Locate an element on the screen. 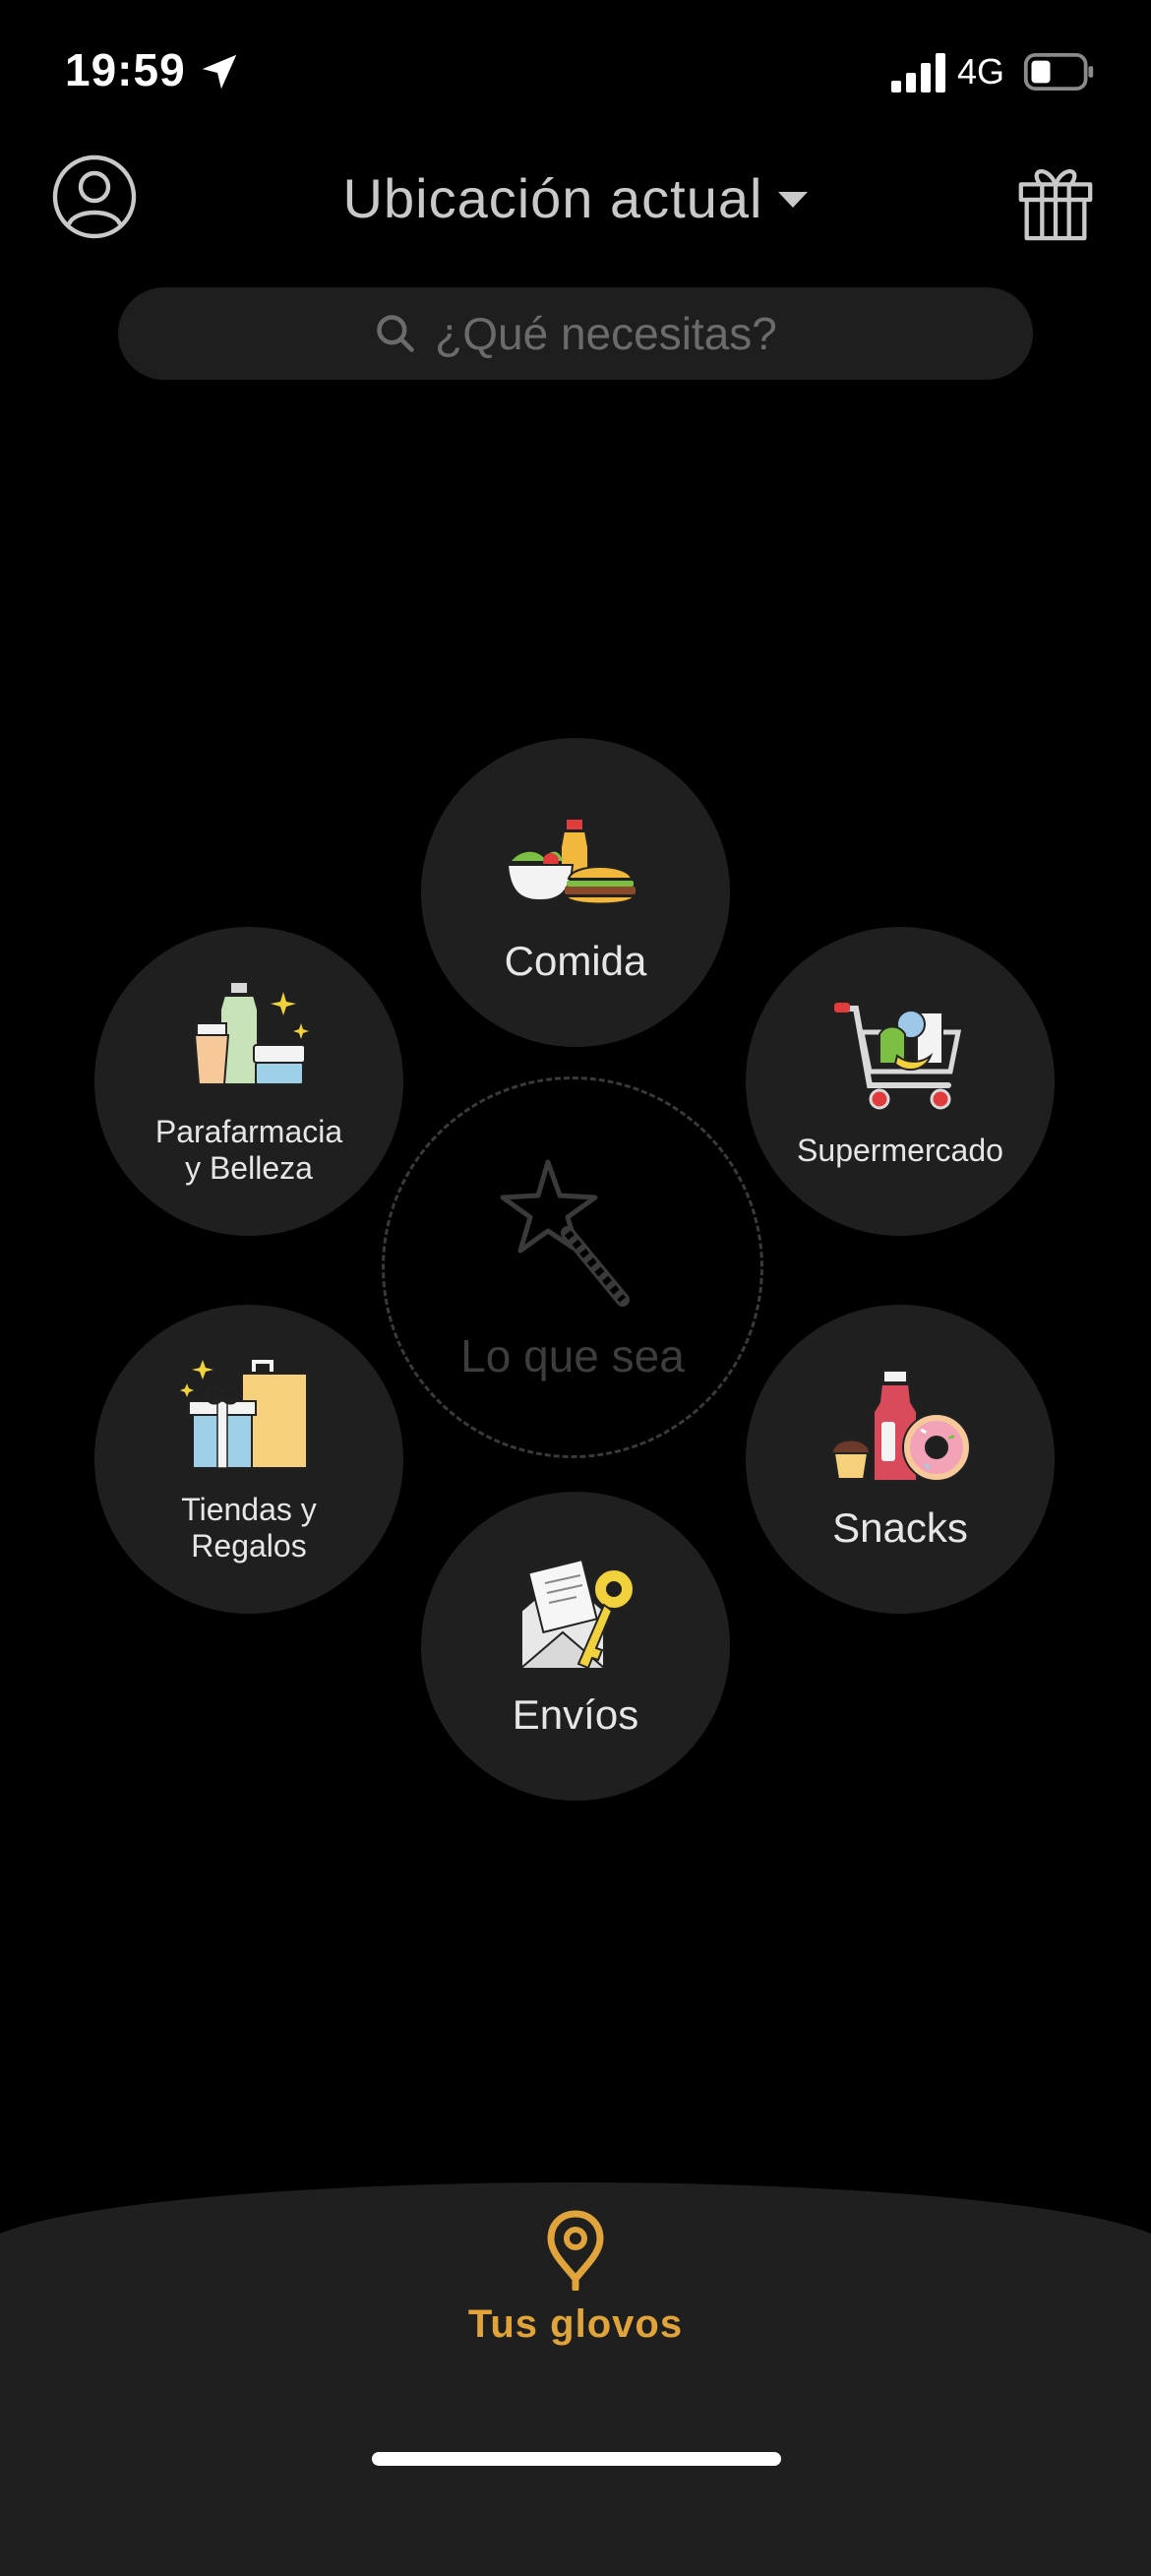 This screenshot has width=1151, height=2576. snacks-icon is located at coordinates (900, 1425).